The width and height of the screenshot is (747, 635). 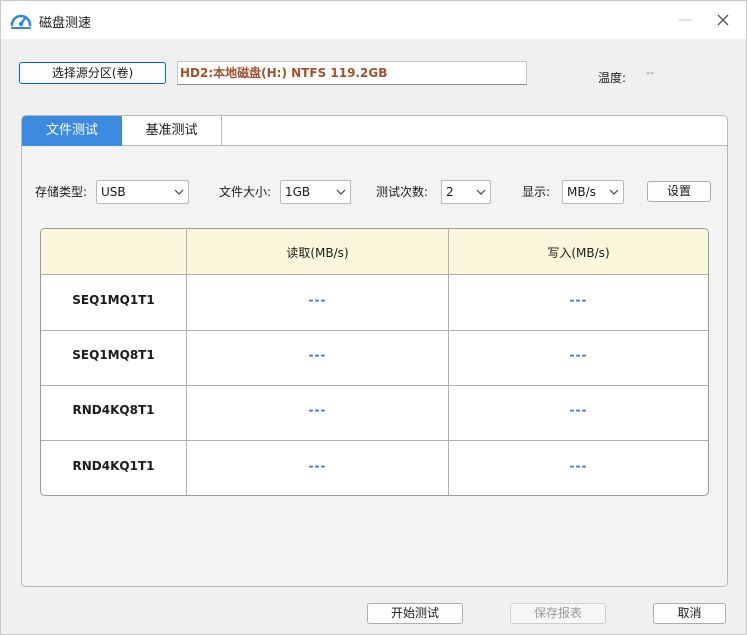 What do you see at coordinates (415, 613) in the screenshot?
I see `start-test-button: 开始测试` at bounding box center [415, 613].